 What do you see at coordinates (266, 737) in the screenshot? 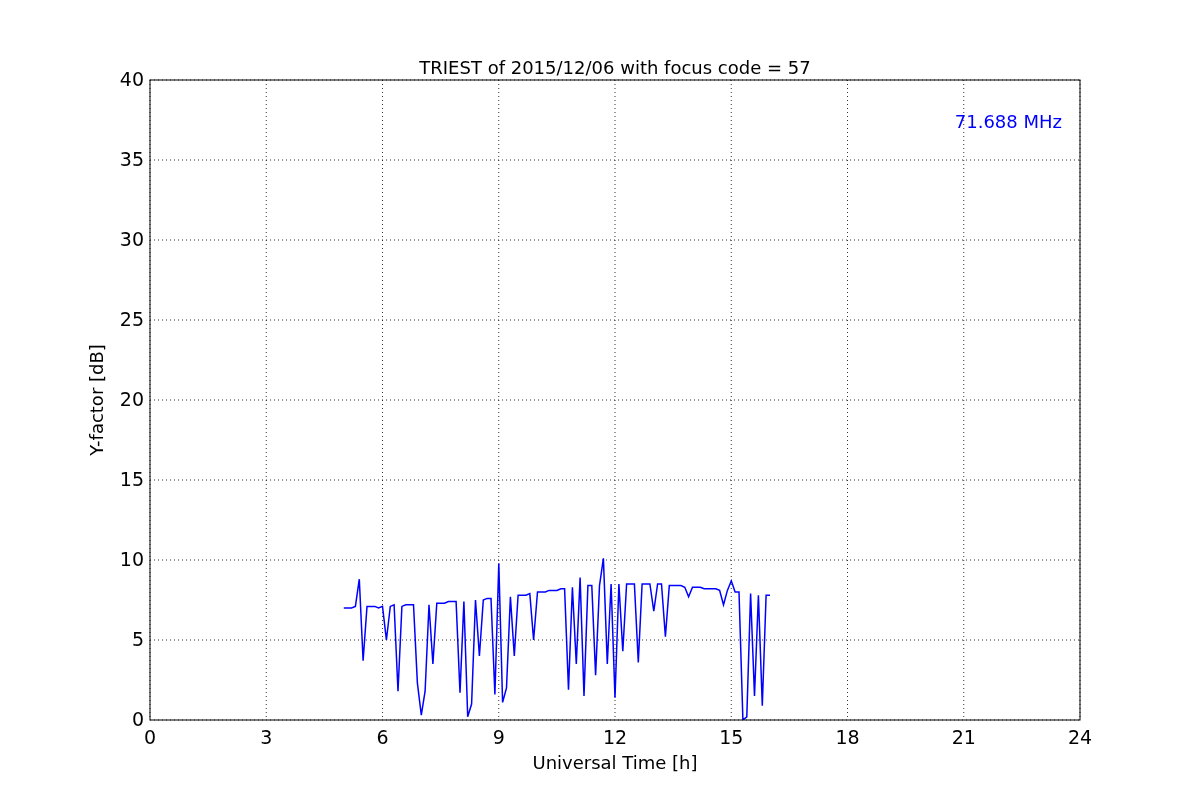
I see `x-tick-label: 3` at bounding box center [266, 737].